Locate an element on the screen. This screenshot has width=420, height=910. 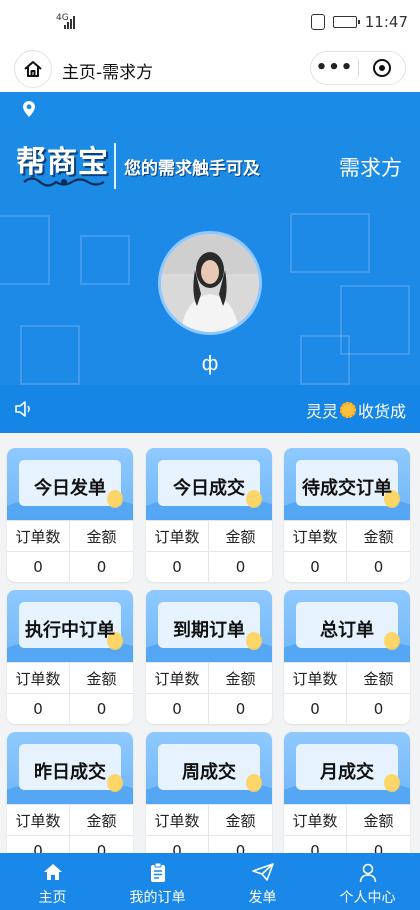
notice-text-start: 灵灵 is located at coordinates (321, 411).